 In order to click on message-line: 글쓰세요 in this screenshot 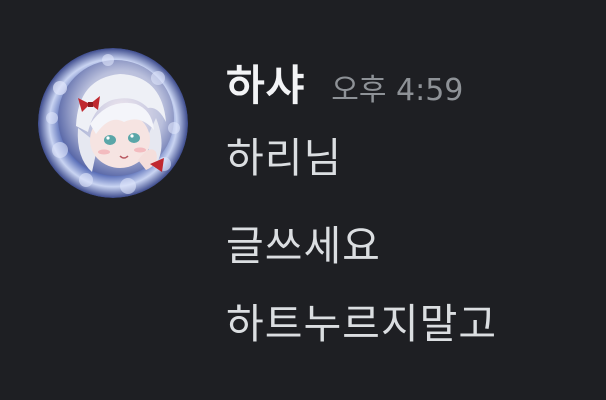, I will do `click(303, 246)`.